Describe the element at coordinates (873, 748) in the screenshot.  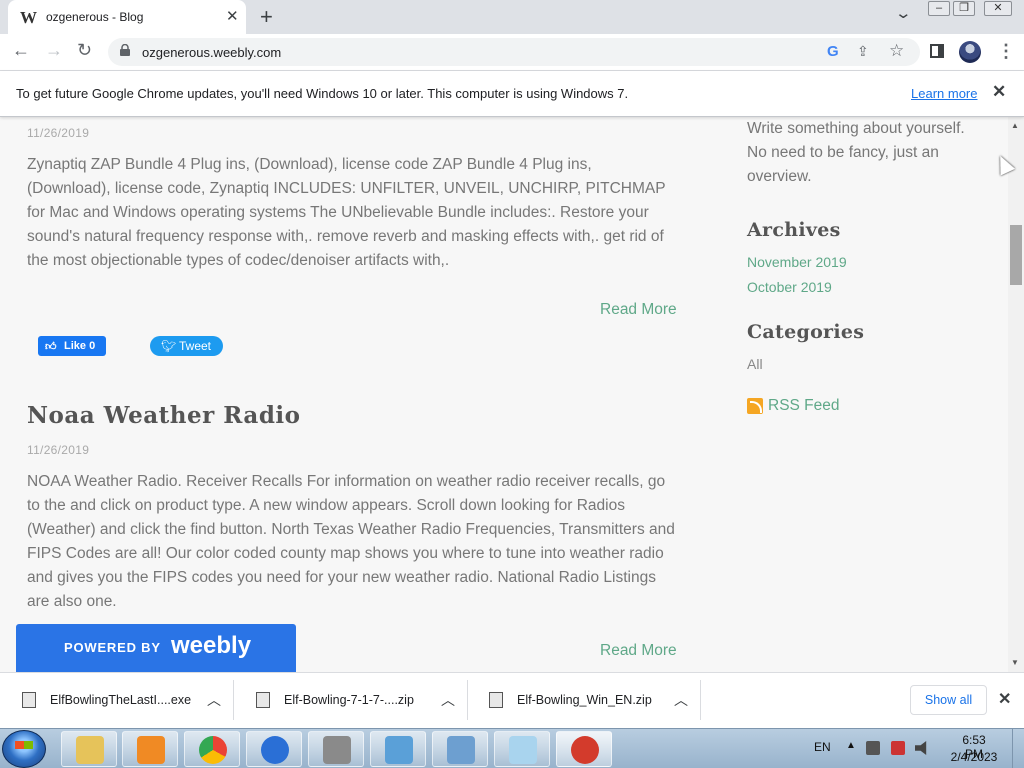
I see `network-icon` at that location.